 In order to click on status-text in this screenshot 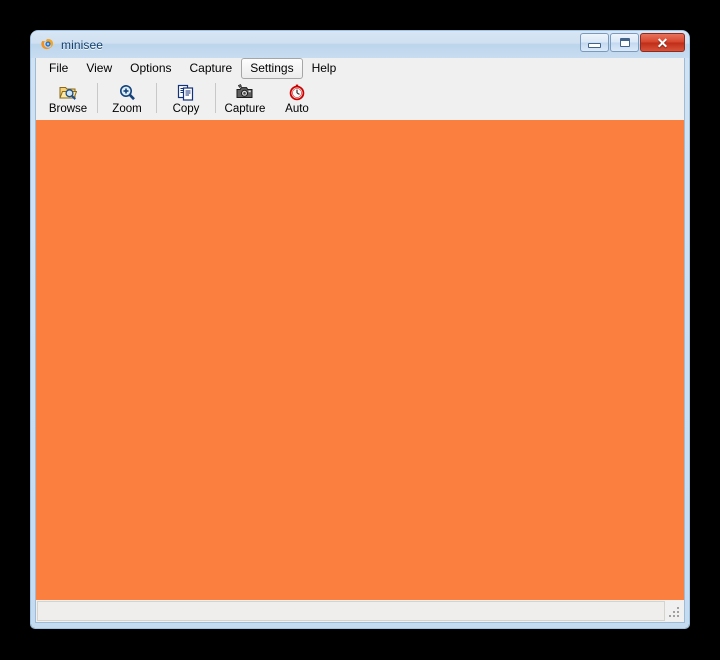, I will do `click(351, 611)`.